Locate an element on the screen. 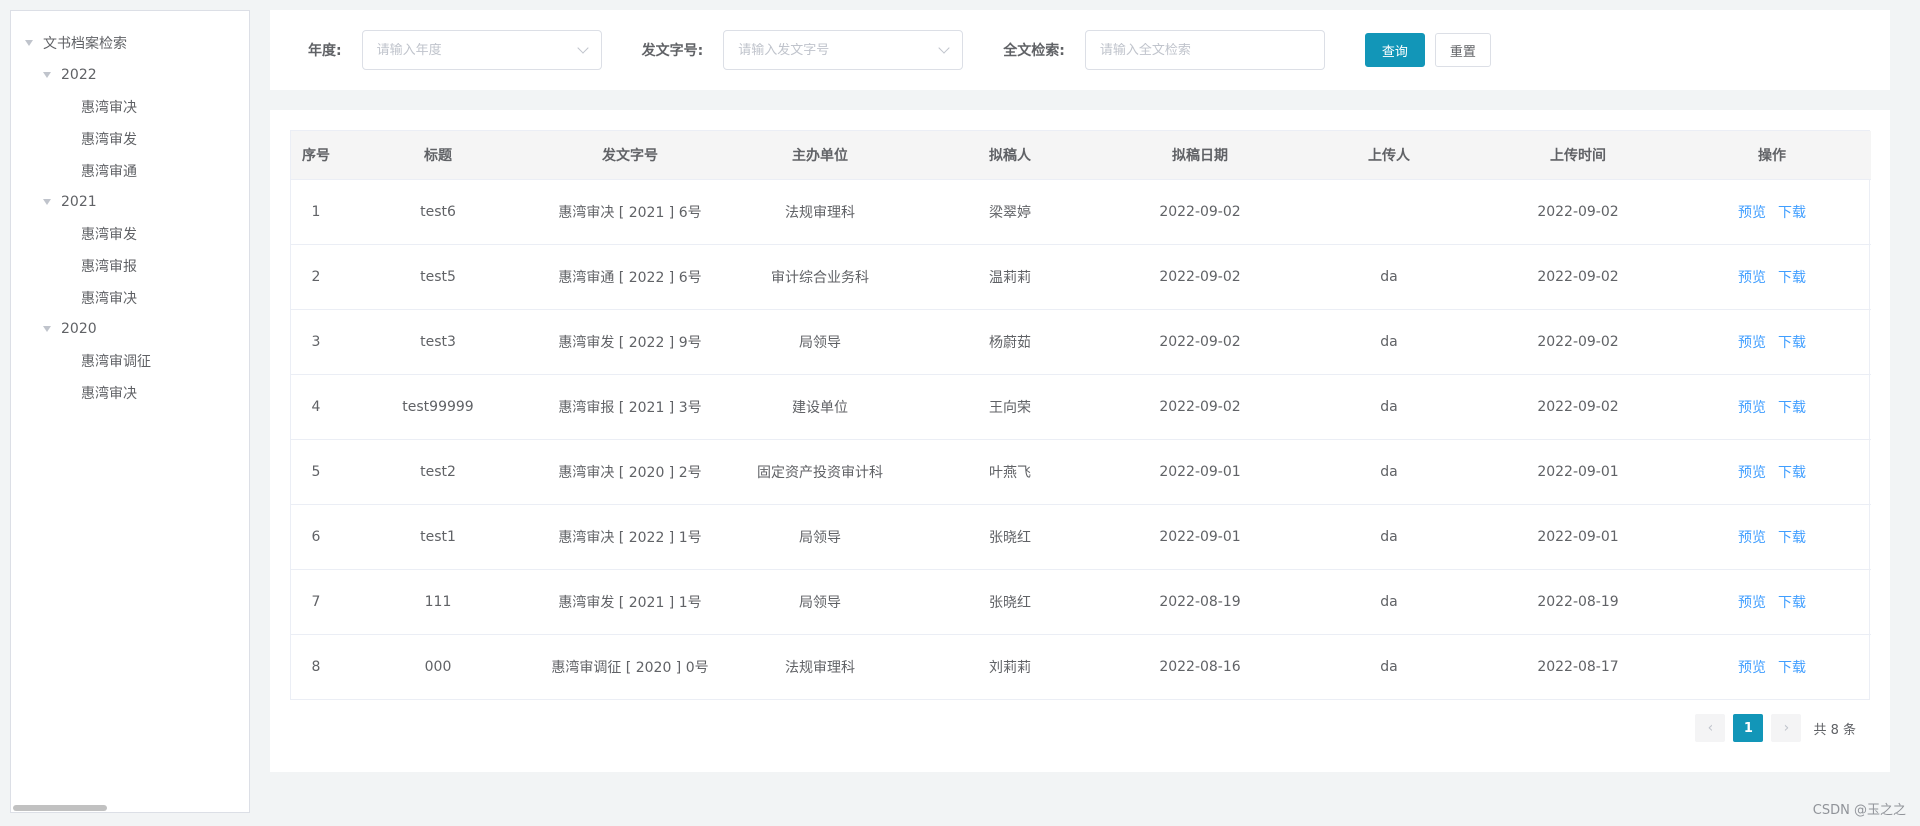 This screenshot has height=826, width=1920. header-docno: 发文字号 is located at coordinates (630, 155).